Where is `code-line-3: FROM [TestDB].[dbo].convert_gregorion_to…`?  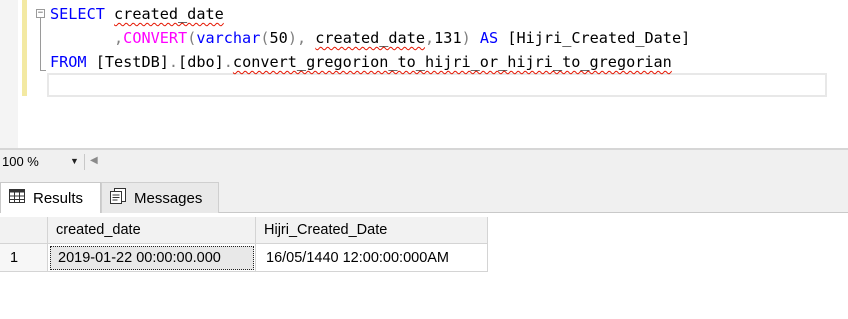
code-line-3: FROM [TestDB].[dbo].convert_gregorion_to… is located at coordinates (361, 62).